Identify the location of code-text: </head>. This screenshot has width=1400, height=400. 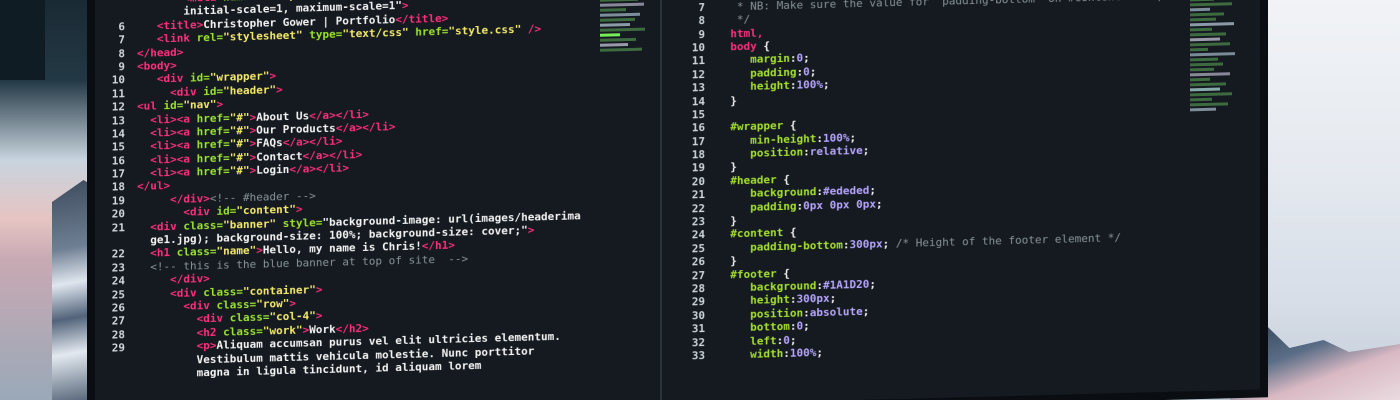
(160, 52).